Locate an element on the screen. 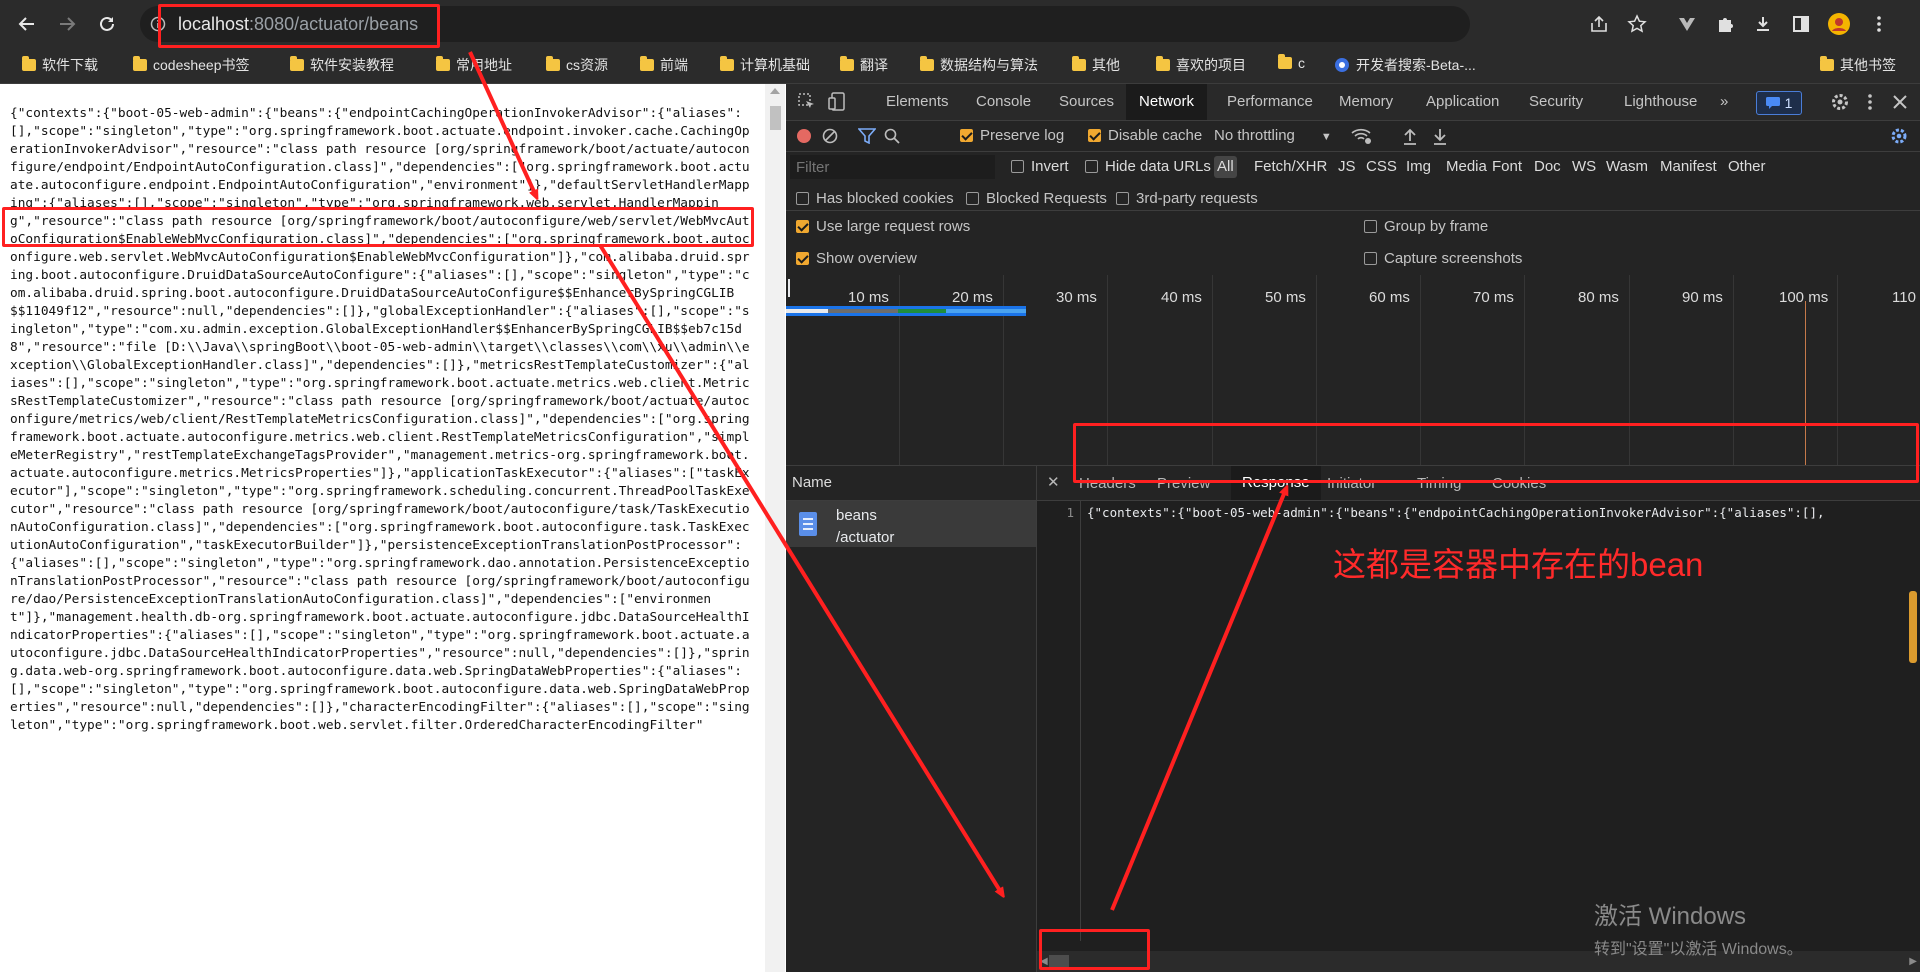 This screenshot has height=972, width=1920. scroll-up-arrow-icon is located at coordinates (775, 91).